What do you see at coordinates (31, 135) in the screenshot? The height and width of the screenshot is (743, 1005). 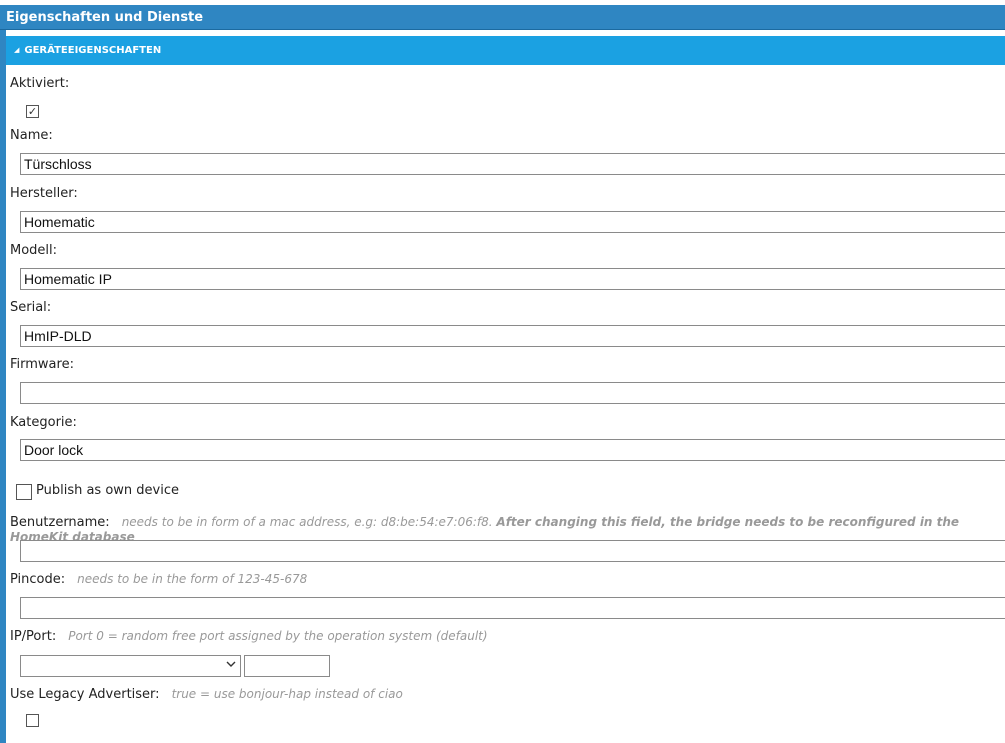 I see `name-label: Name:` at bounding box center [31, 135].